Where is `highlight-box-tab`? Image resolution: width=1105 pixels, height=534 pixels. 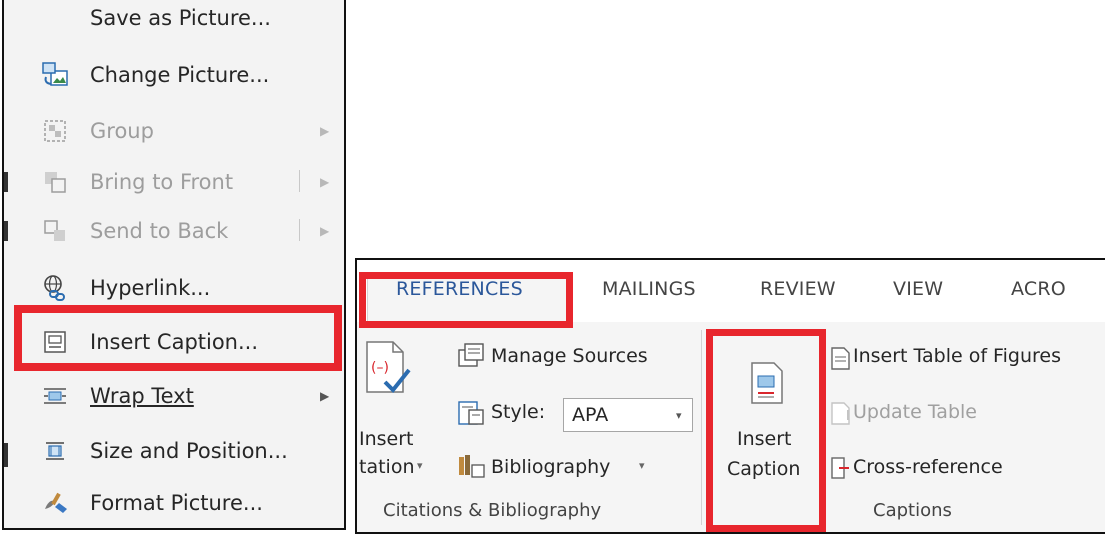
highlight-box-tab is located at coordinates (466, 300).